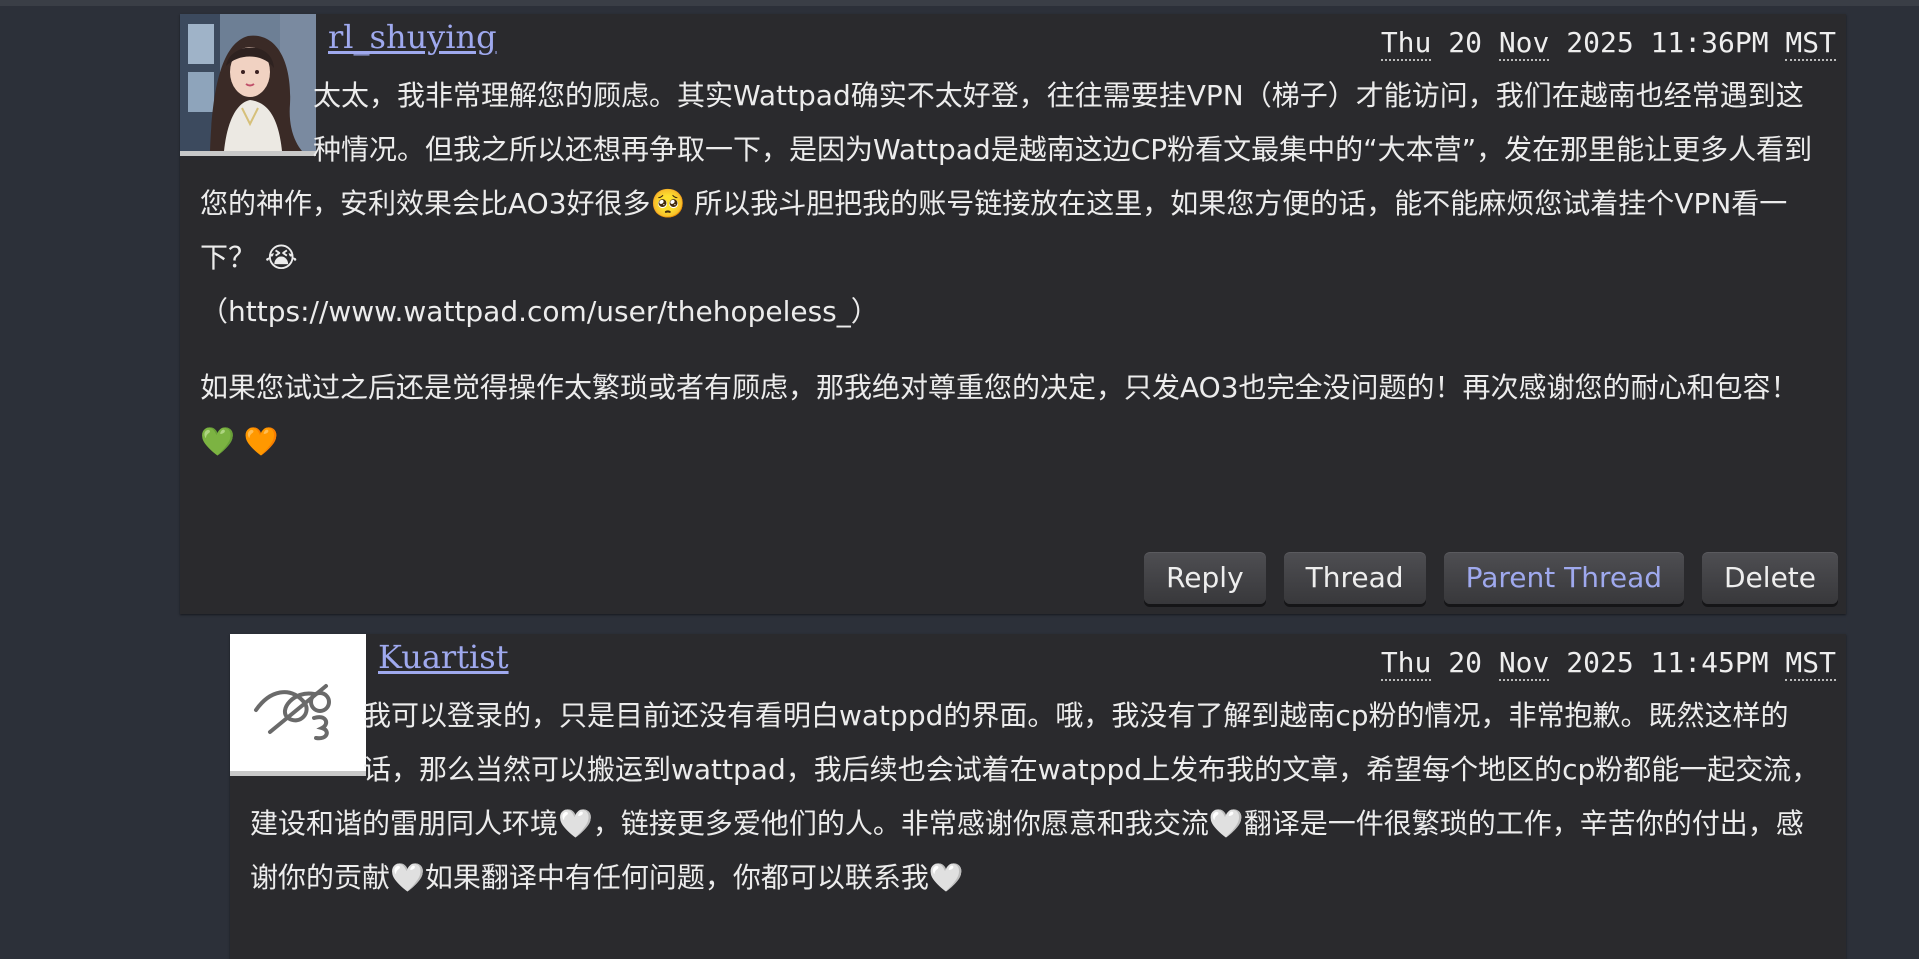 The image size is (1919, 959). I want to click on comment-timestamp: Thu 20 Nov 2025 11:36PM MST, so click(1608, 43).